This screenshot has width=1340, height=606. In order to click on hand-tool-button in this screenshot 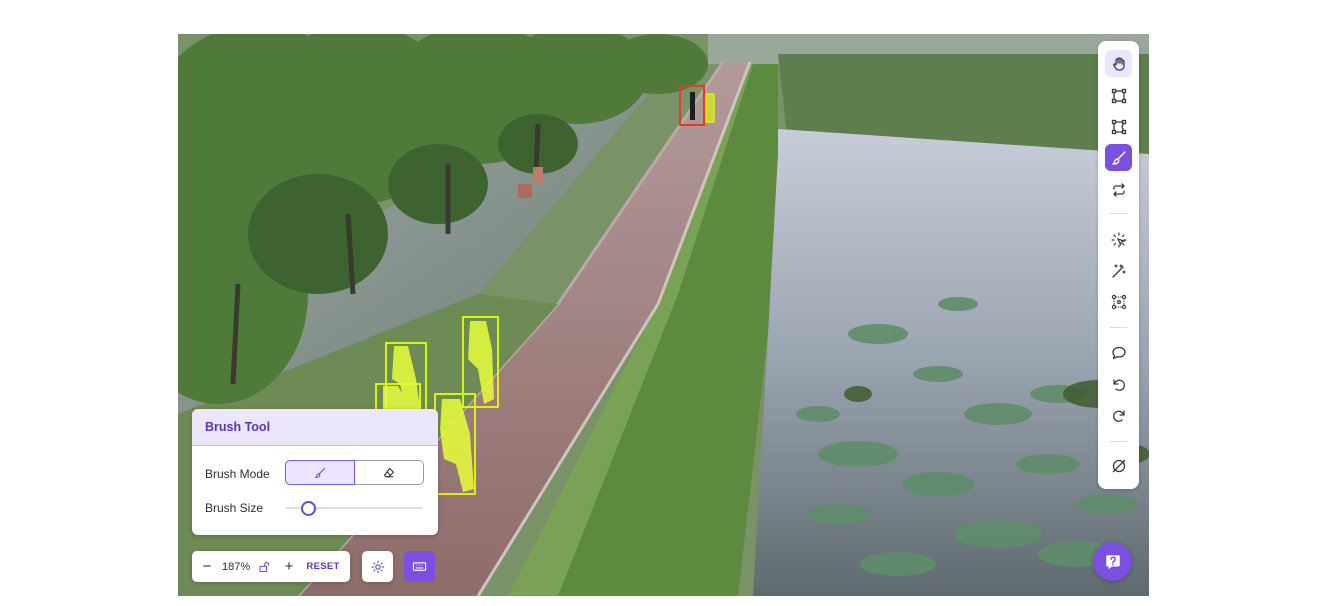, I will do `click(1118, 63)`.